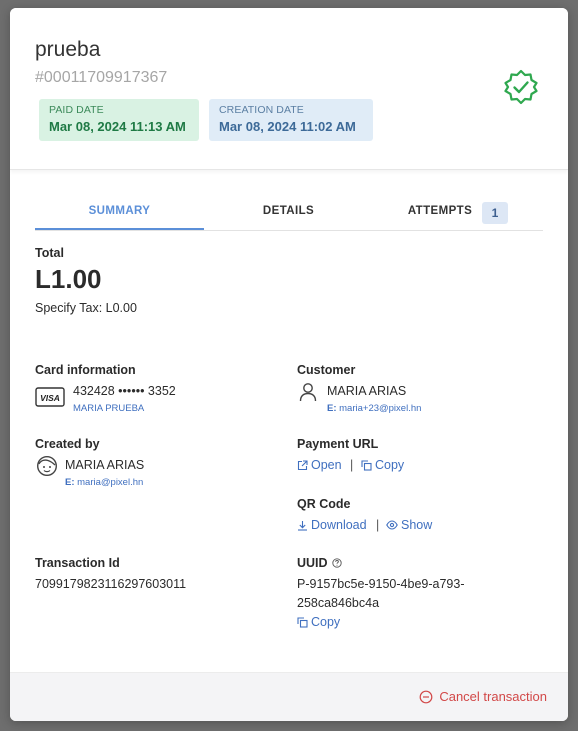 Image resolution: width=578 pixels, height=731 pixels. I want to click on card-holder: MARIA PRUEBA, so click(109, 408).